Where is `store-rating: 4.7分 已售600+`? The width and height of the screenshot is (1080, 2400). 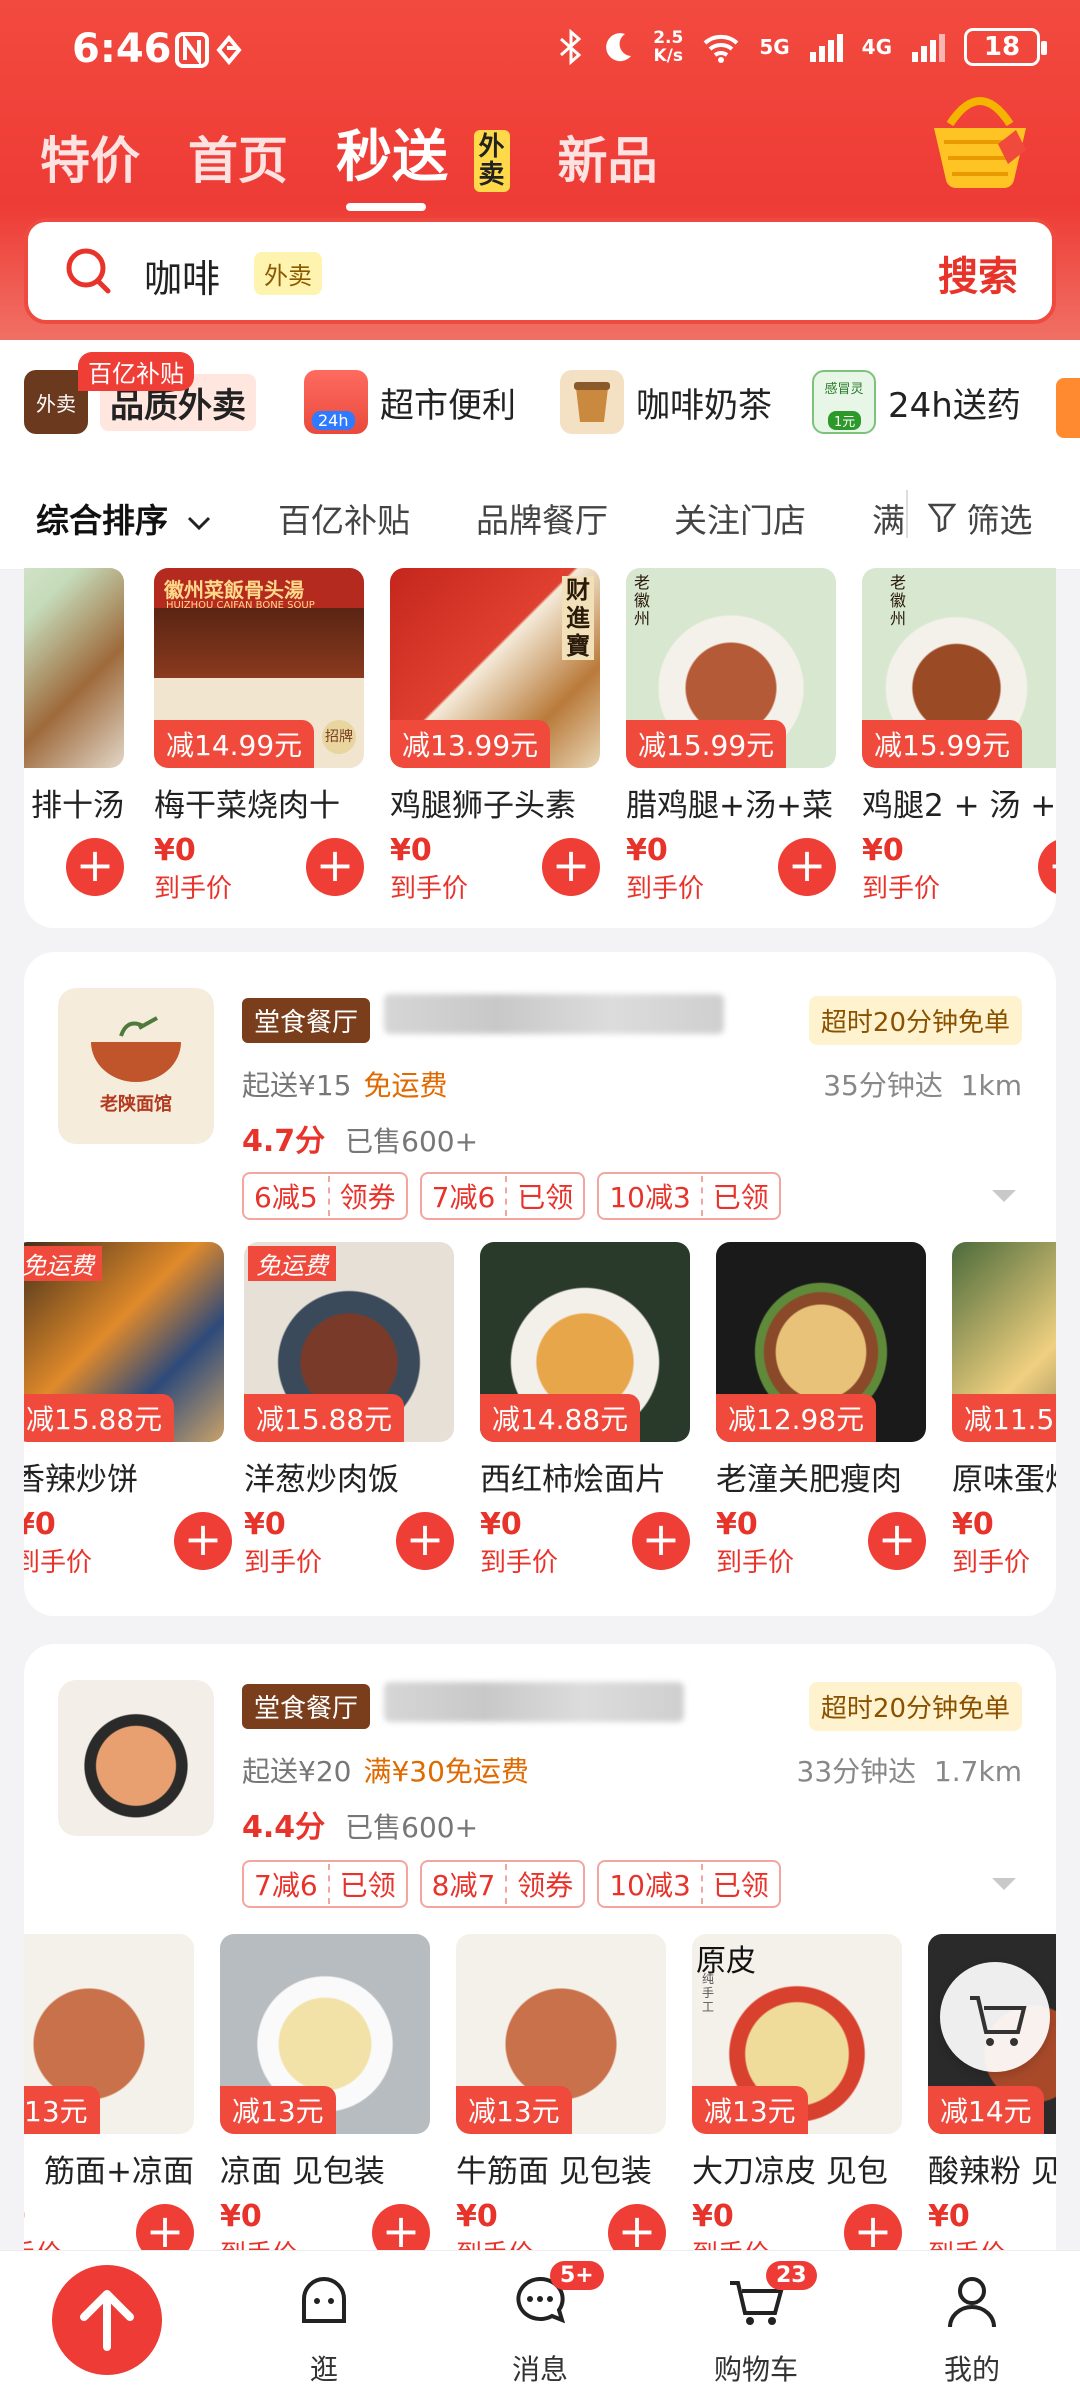
store-rating: 4.7分 已售600+ is located at coordinates (360, 1138).